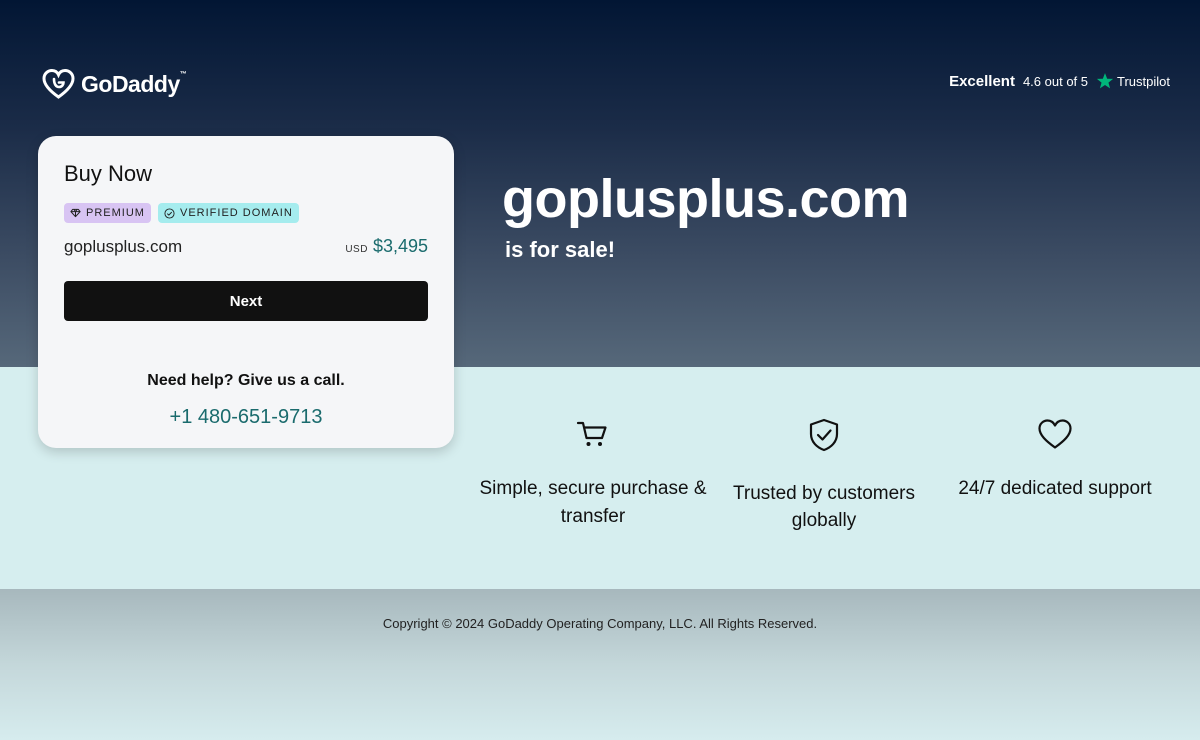 The width and height of the screenshot is (1200, 740). I want to click on shield-check-icon, so click(824, 435).